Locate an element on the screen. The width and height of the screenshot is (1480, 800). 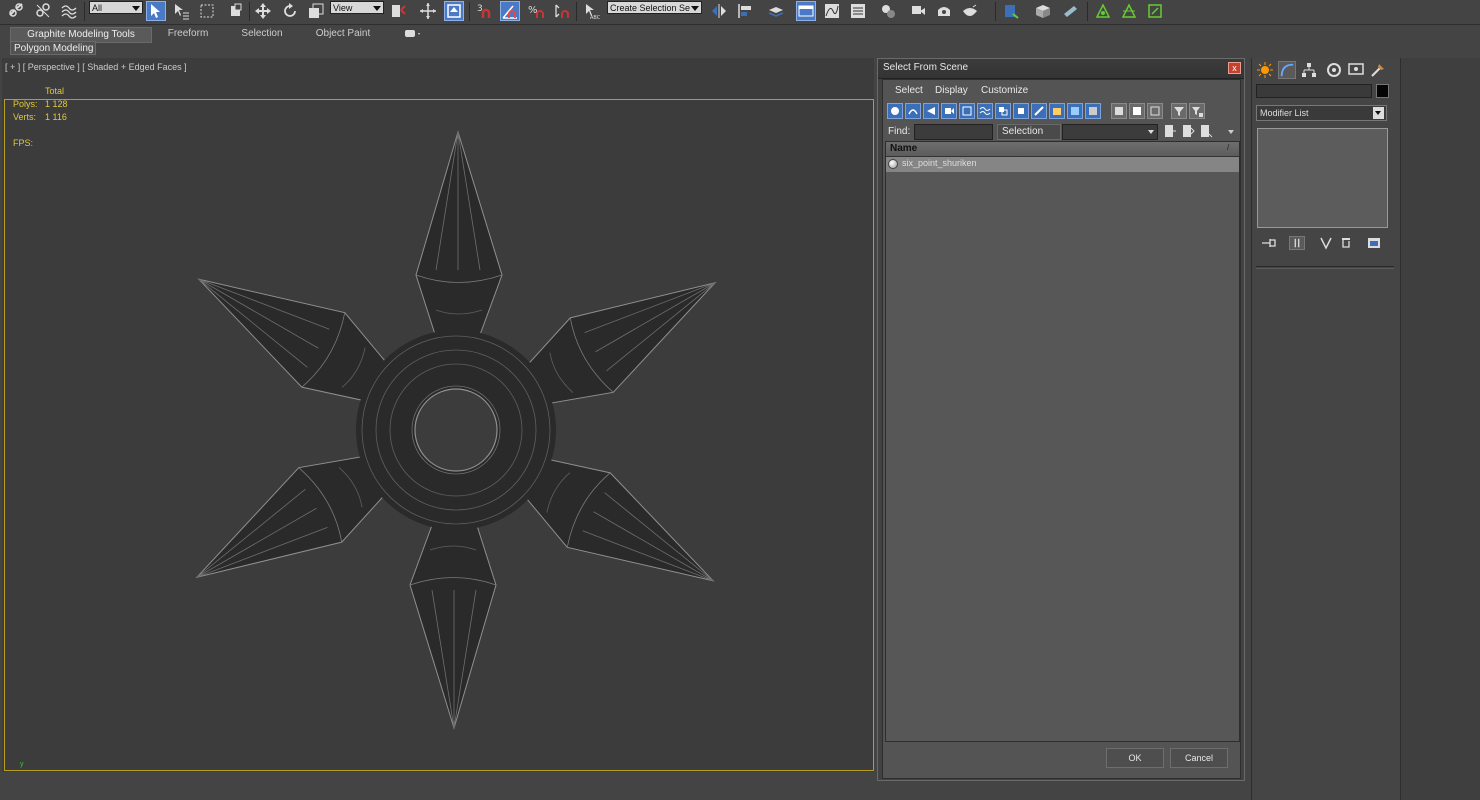
utilities-tab-icon is located at coordinates (1378, 70).